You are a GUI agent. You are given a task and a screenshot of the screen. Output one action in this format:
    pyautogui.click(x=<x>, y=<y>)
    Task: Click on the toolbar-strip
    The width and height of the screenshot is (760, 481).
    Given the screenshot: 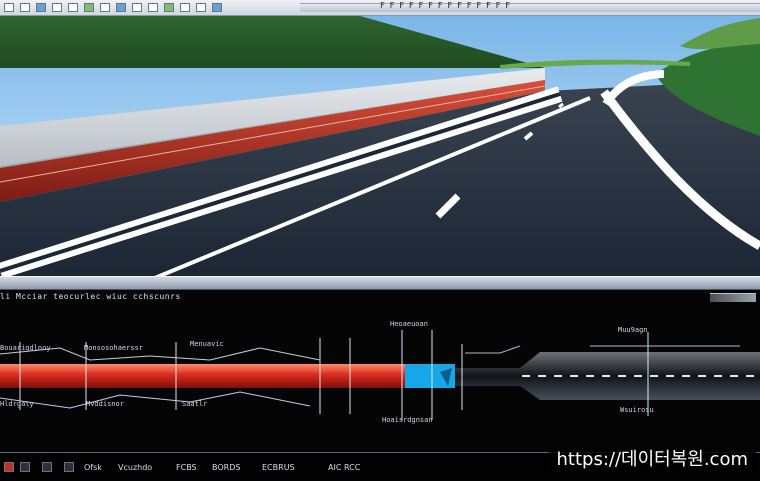 What is the action you would take?
    pyautogui.click(x=530, y=7)
    